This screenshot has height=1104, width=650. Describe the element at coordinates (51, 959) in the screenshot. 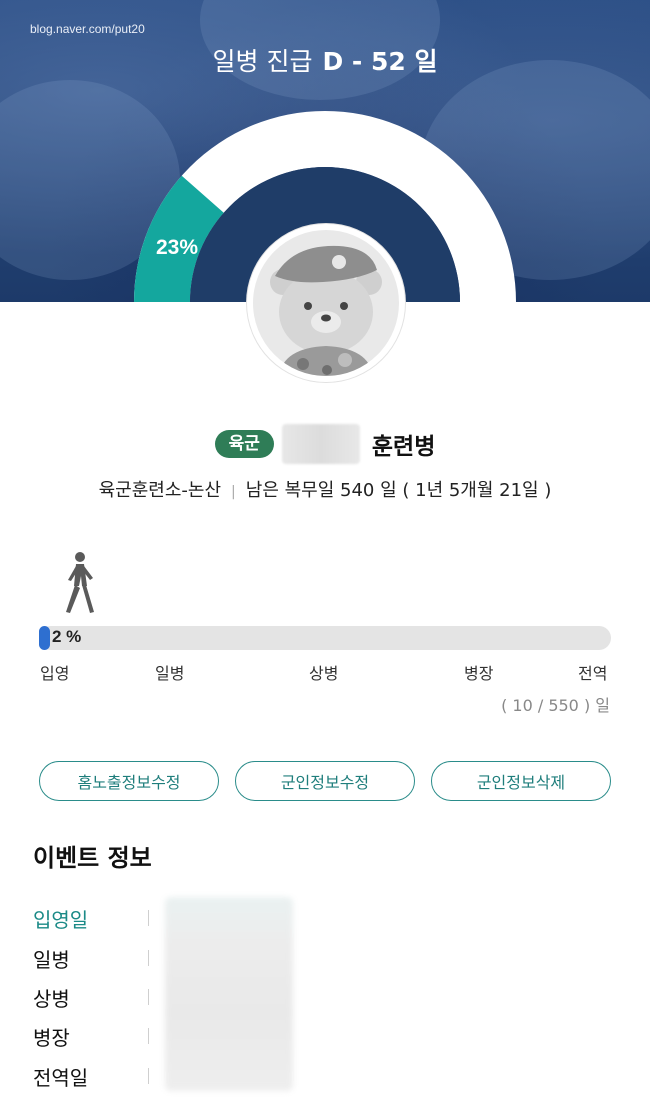

I see `event-label: 일병` at that location.